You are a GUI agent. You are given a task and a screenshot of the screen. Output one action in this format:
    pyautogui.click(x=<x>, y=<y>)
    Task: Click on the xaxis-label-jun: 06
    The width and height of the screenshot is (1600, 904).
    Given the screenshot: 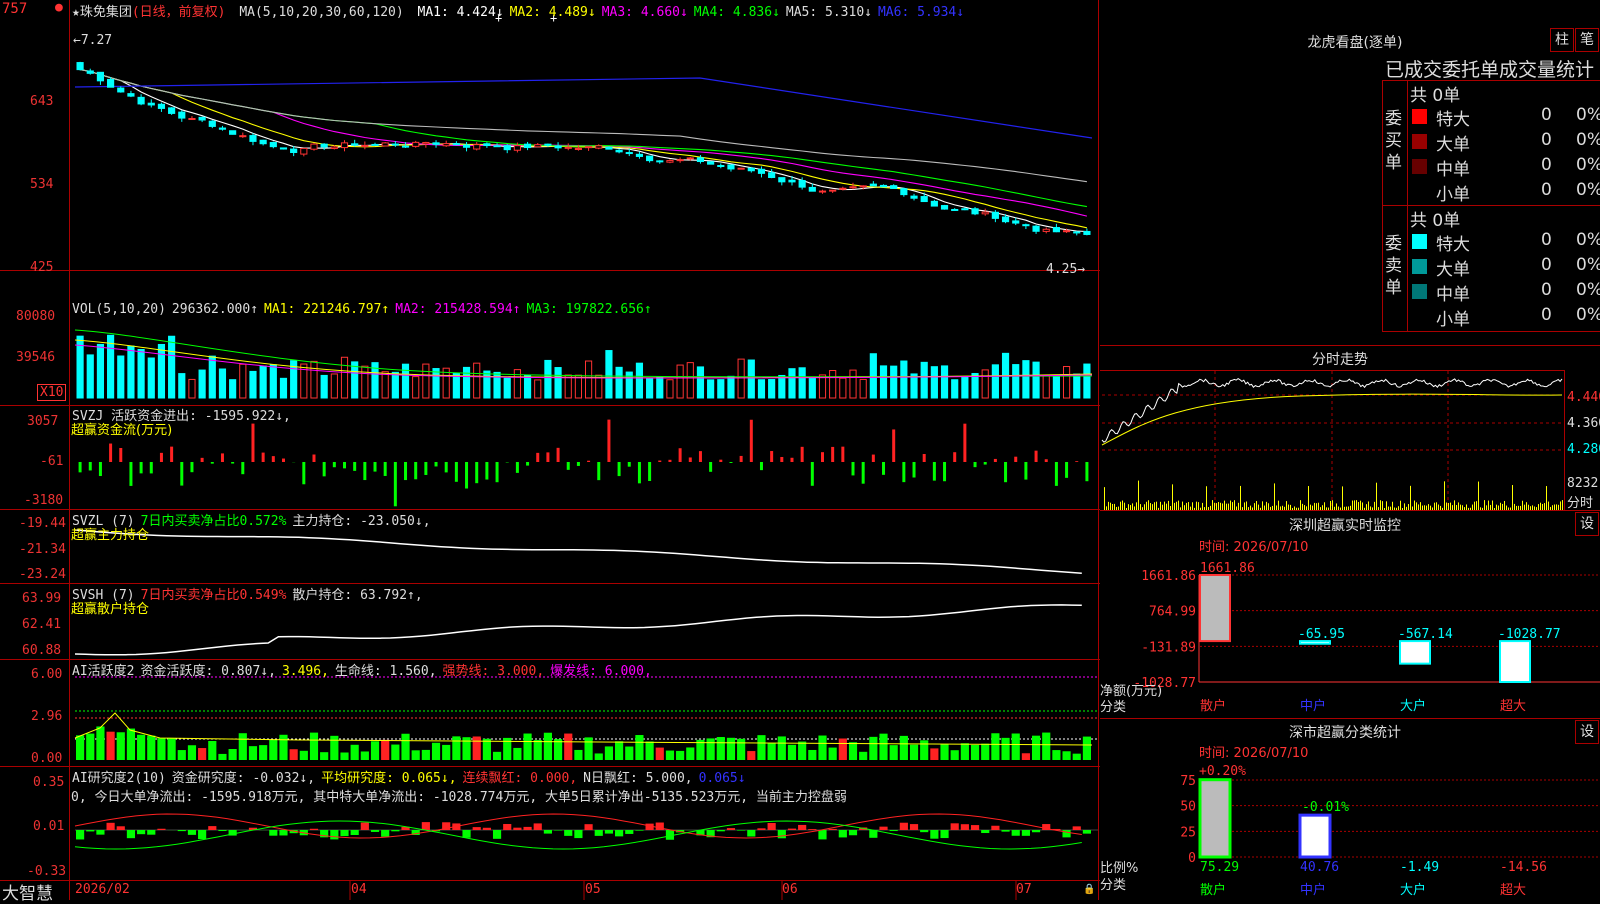 What is the action you would take?
    pyautogui.click(x=790, y=889)
    